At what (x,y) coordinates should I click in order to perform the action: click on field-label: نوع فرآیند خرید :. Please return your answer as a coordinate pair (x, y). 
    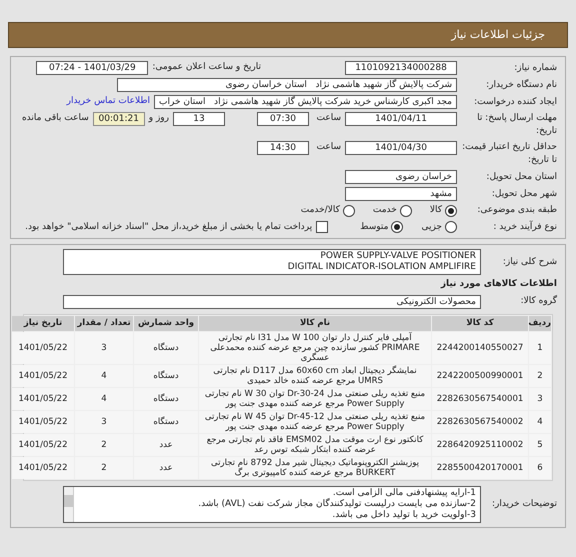
    Looking at the image, I should click on (524, 227).